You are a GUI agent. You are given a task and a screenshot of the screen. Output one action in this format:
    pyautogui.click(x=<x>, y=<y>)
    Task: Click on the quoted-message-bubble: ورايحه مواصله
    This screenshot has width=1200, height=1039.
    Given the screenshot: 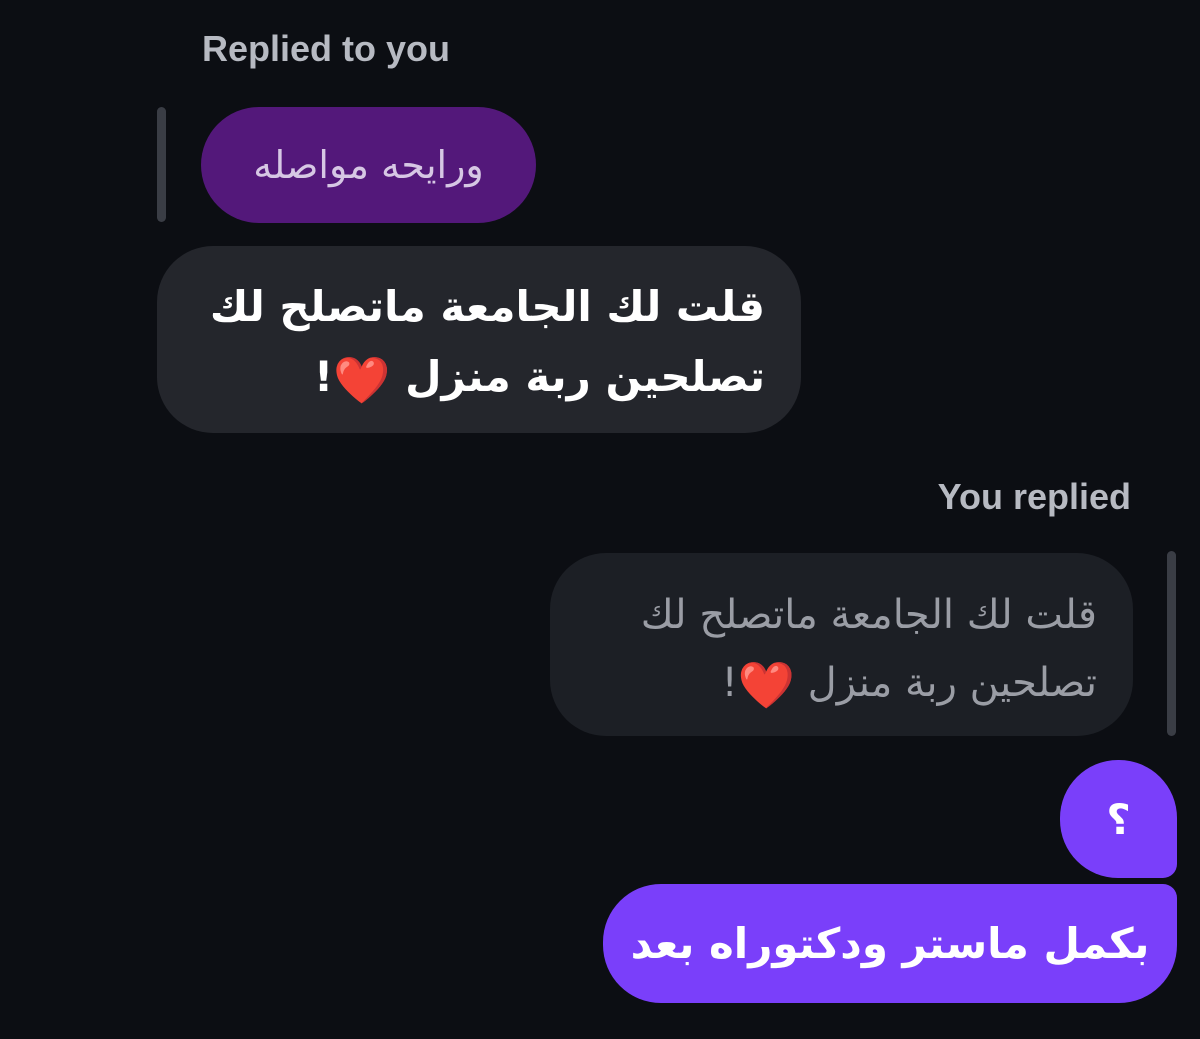 What is the action you would take?
    pyautogui.click(x=368, y=165)
    